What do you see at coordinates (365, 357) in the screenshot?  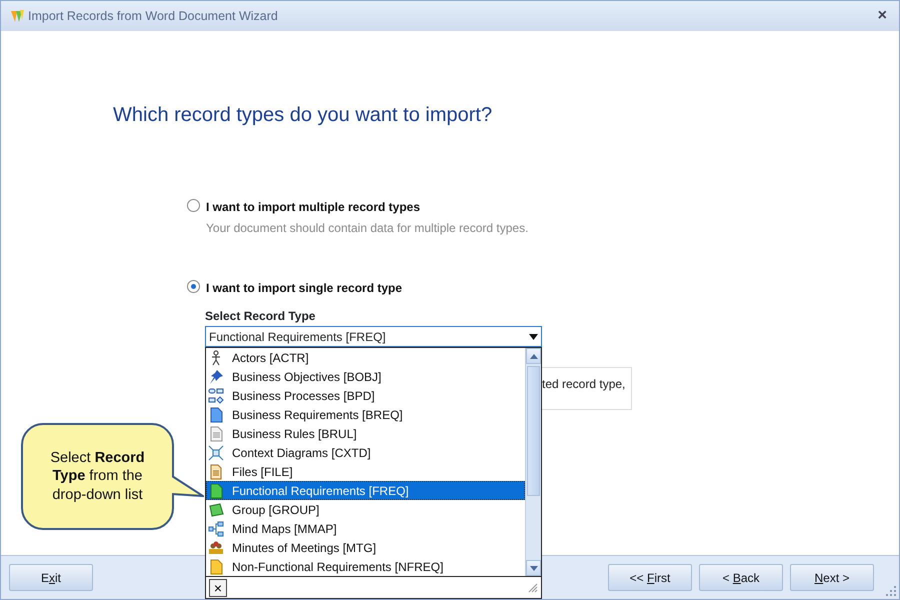 I see `list-item: Actors [ACTR]` at bounding box center [365, 357].